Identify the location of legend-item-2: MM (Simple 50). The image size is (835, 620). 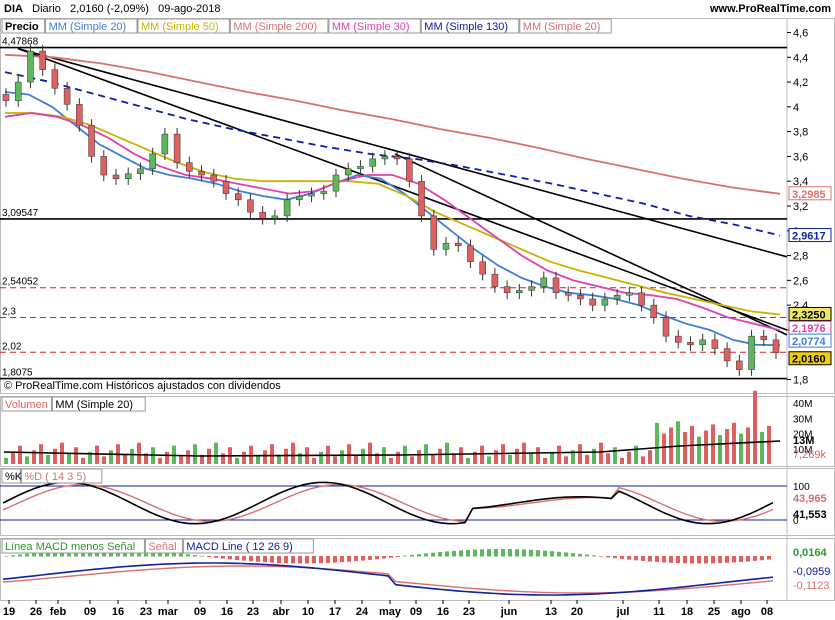
(180, 27).